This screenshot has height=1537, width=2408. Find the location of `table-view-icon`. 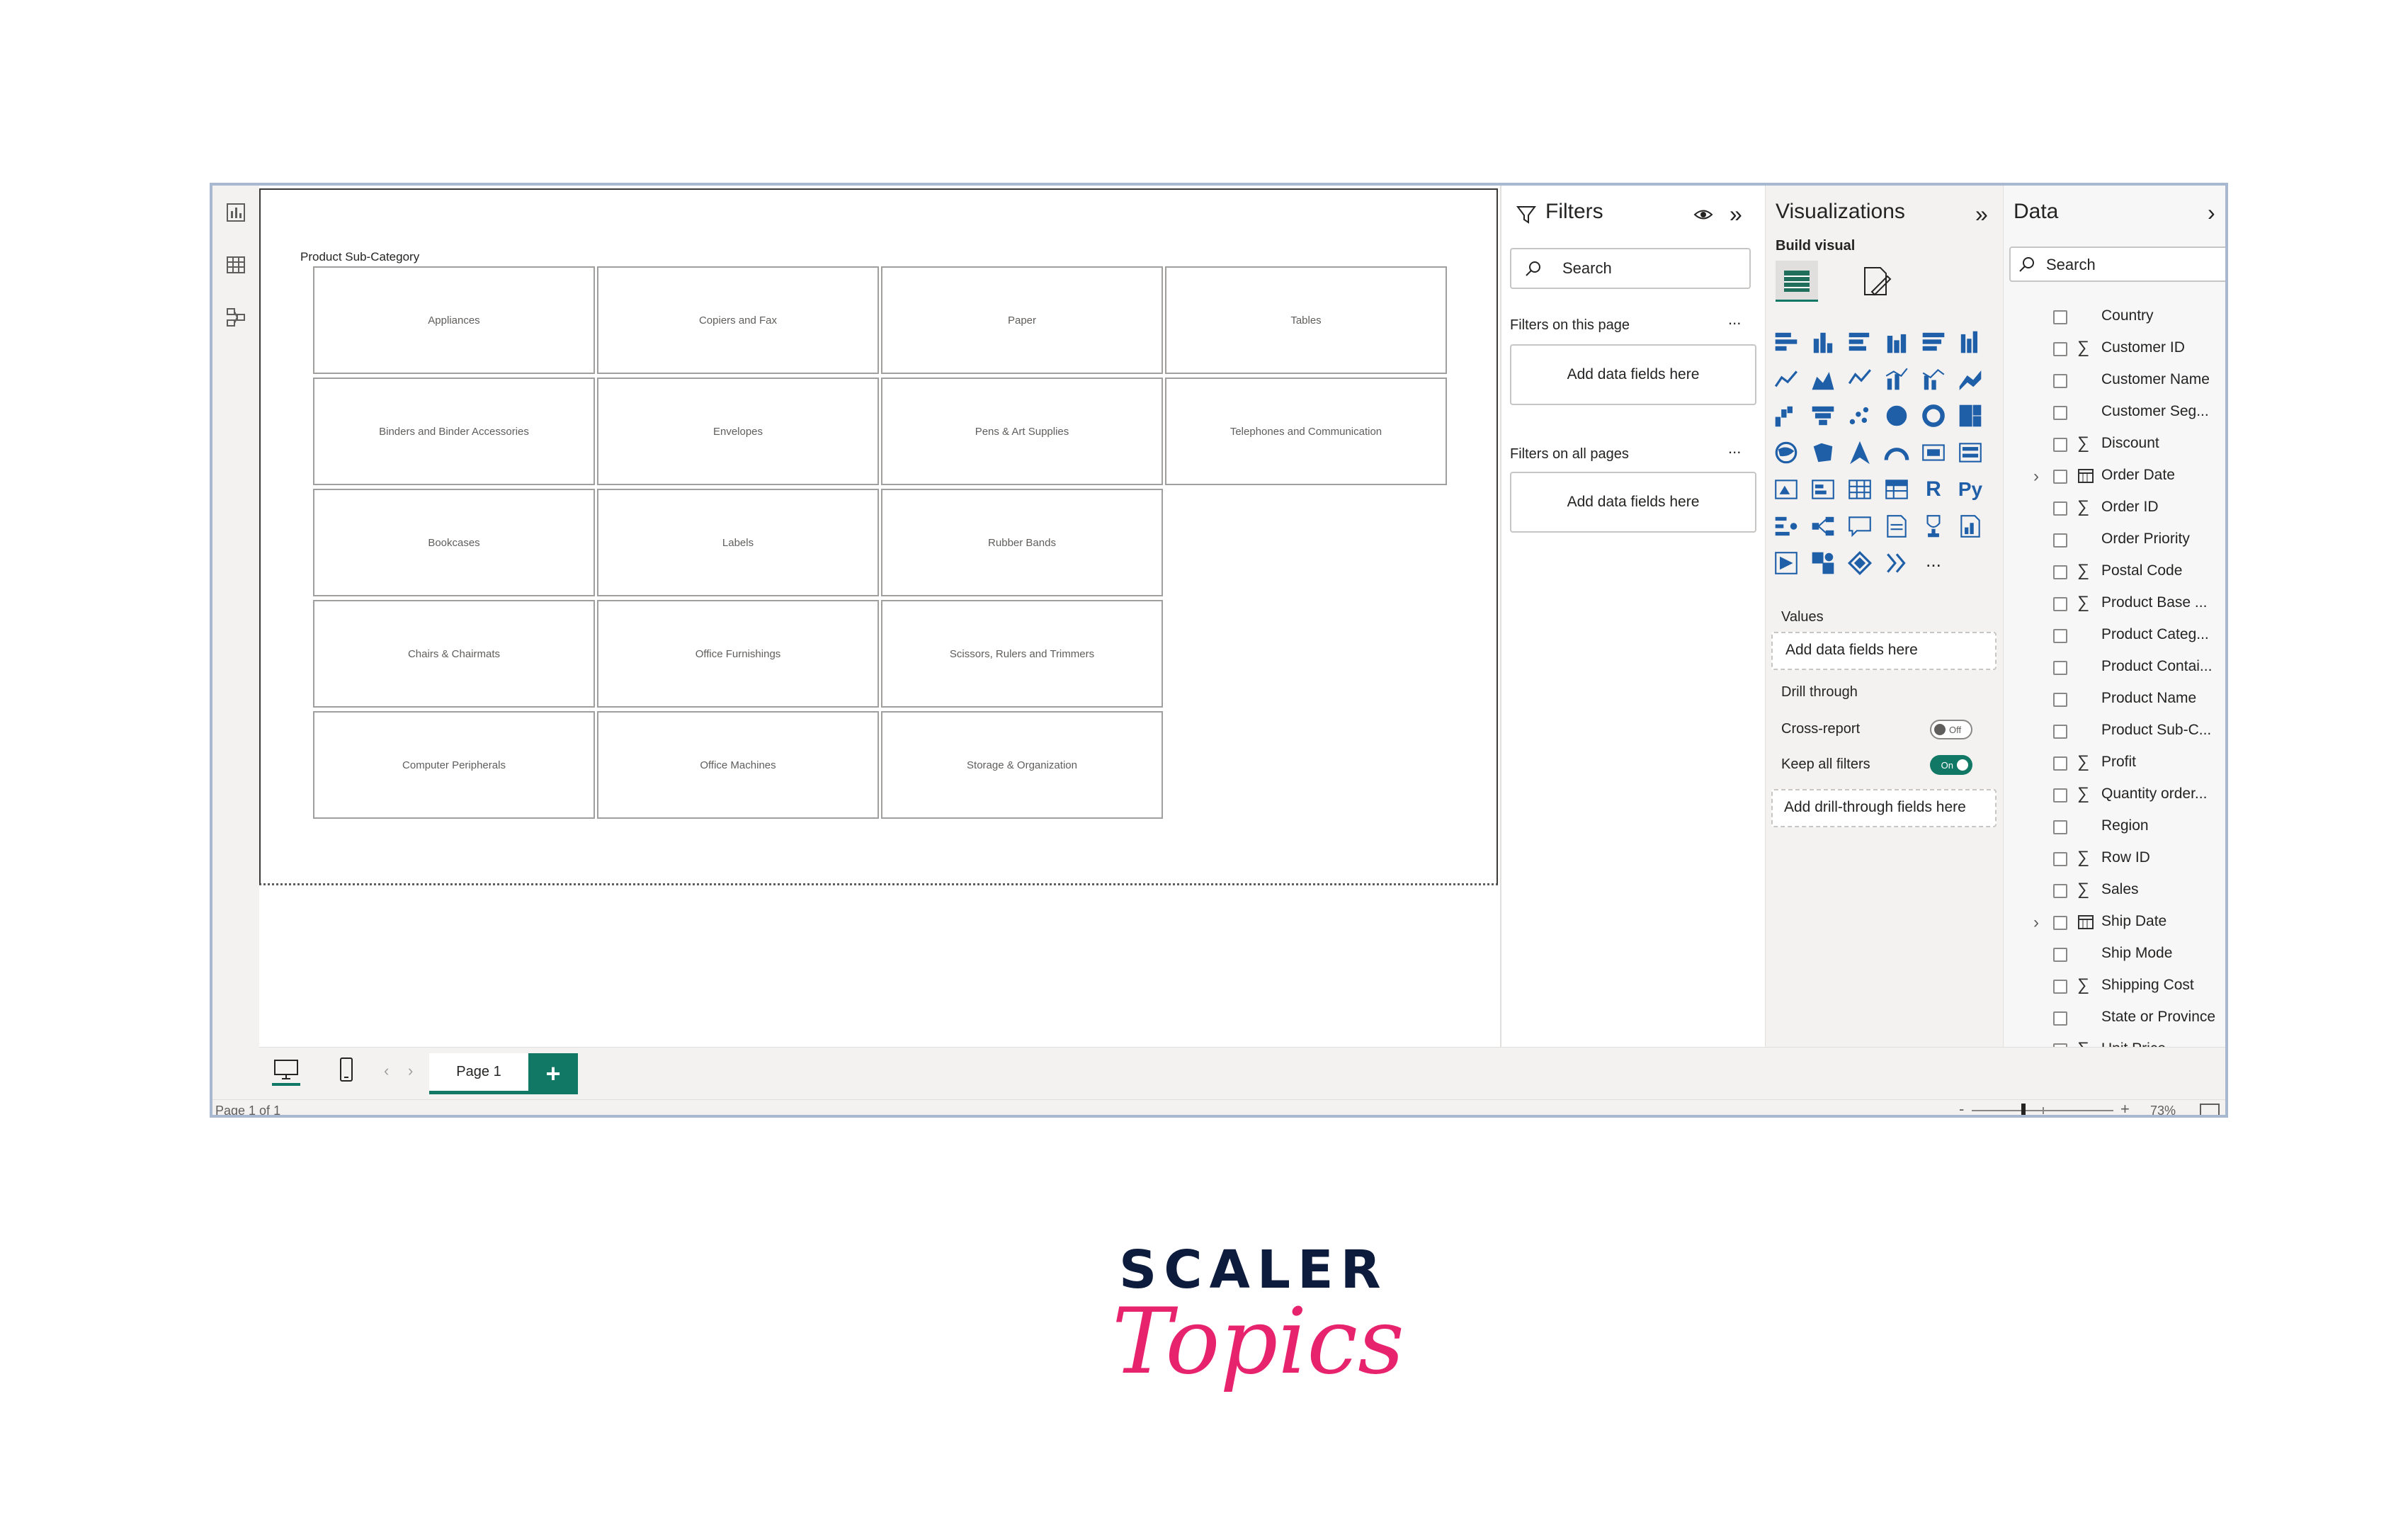

table-view-icon is located at coordinates (236, 265).